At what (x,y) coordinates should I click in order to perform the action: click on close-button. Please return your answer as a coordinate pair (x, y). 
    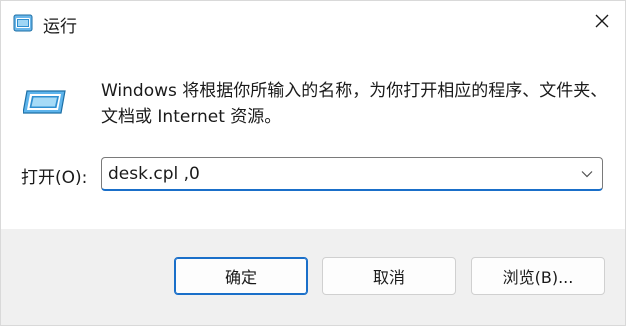
    Looking at the image, I should click on (602, 23).